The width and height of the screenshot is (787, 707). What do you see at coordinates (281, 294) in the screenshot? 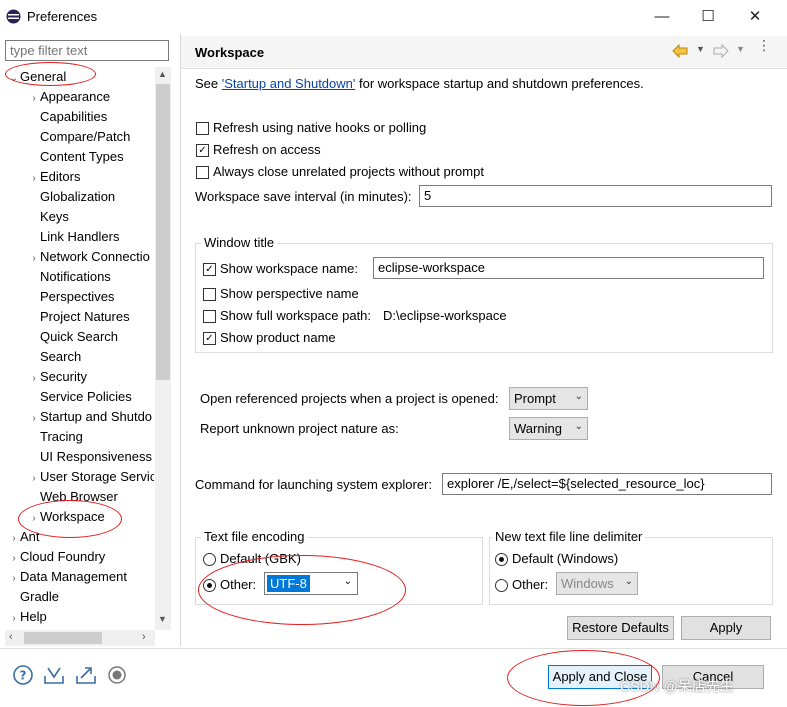
I see `show-perspective-option: Show perspective name` at bounding box center [281, 294].